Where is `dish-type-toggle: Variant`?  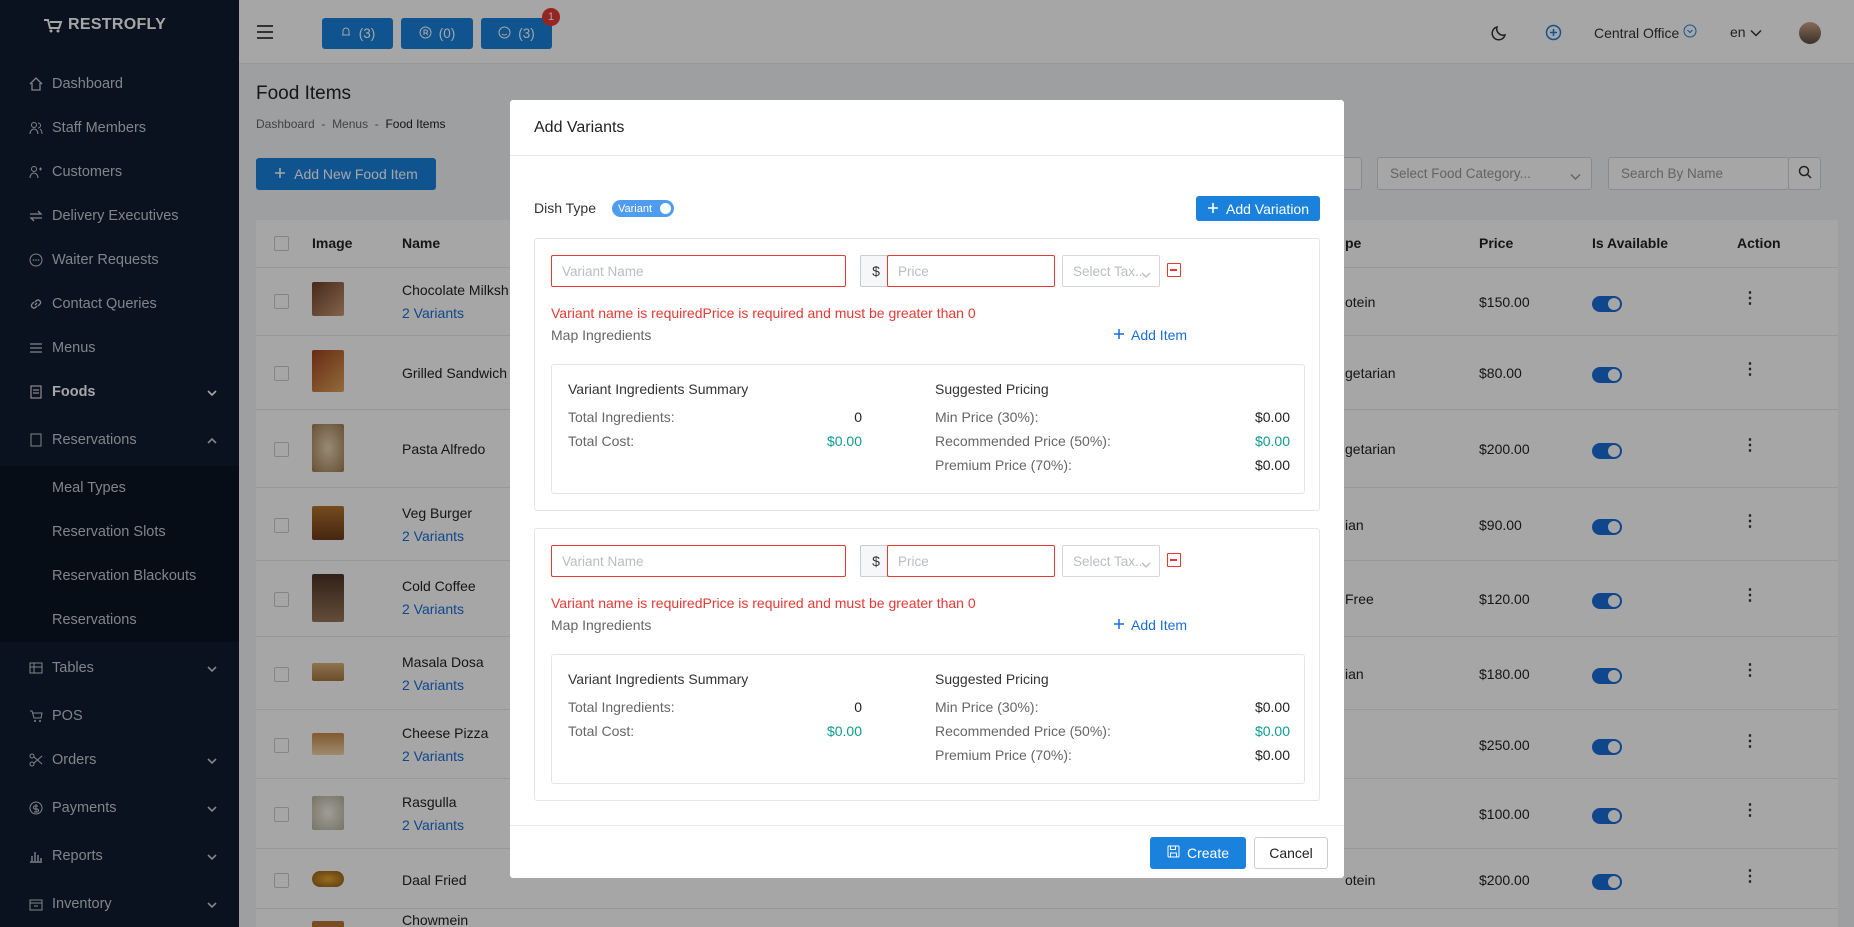
dish-type-toggle: Variant is located at coordinates (643, 208).